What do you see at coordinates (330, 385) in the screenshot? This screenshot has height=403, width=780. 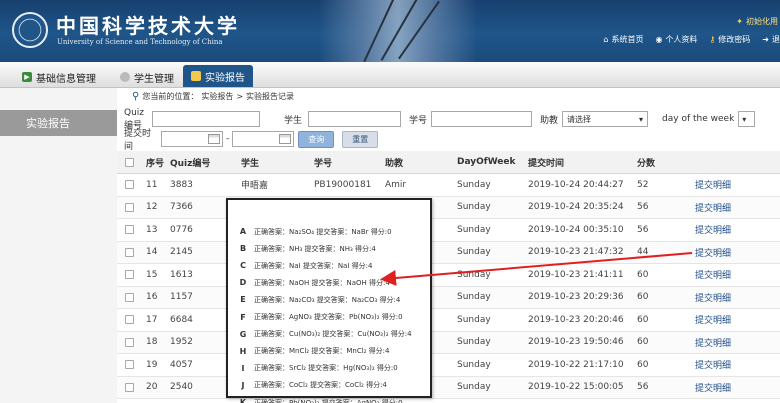 I see `answer-item: J 正确答案：CoCl₂ 提交答案：CoCl₂ 得分:4` at bounding box center [330, 385].